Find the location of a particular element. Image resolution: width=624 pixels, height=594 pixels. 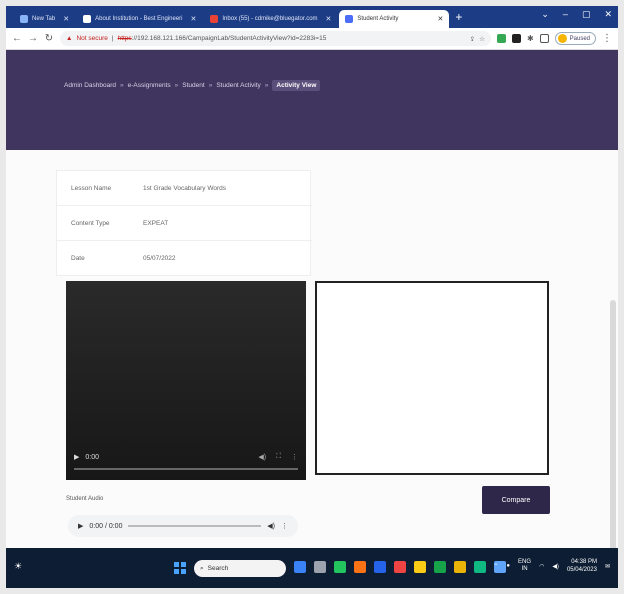

breadcrumb-student: Student is located at coordinates (193, 85).